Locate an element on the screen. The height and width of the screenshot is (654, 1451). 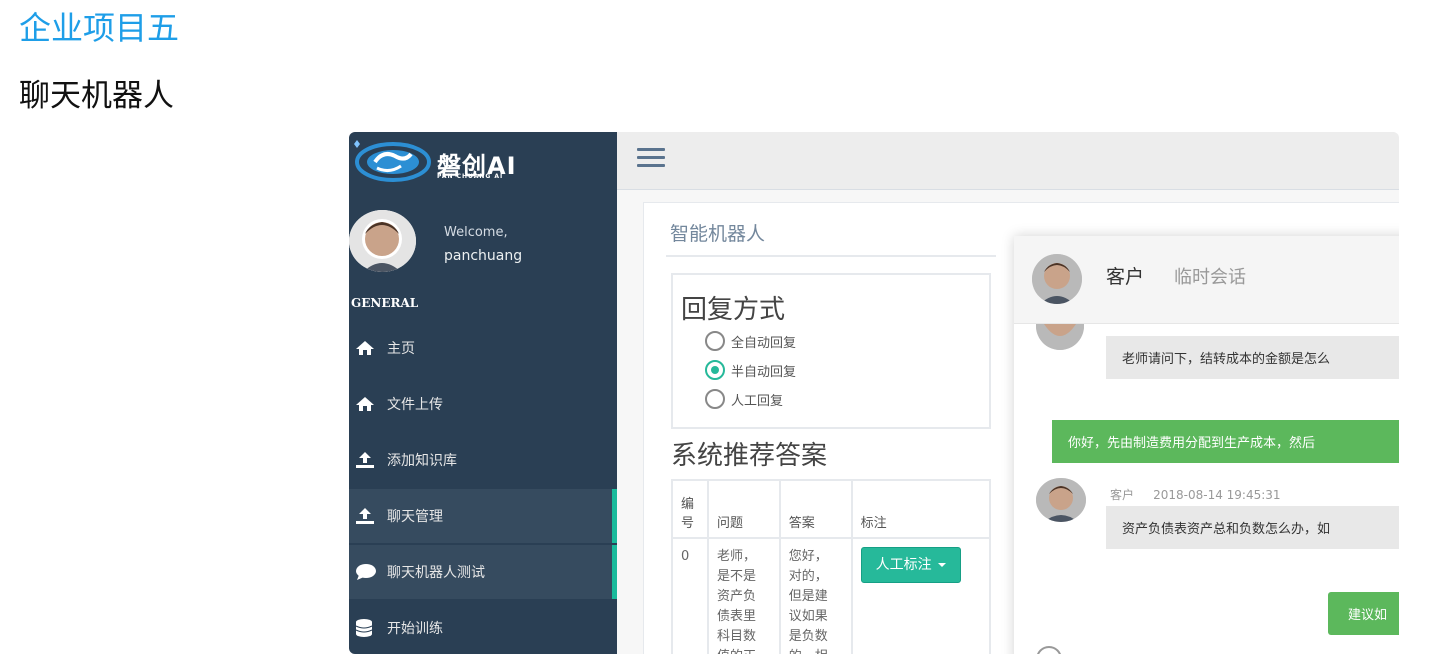
column-header-question: 问题 is located at coordinates (743, 509).